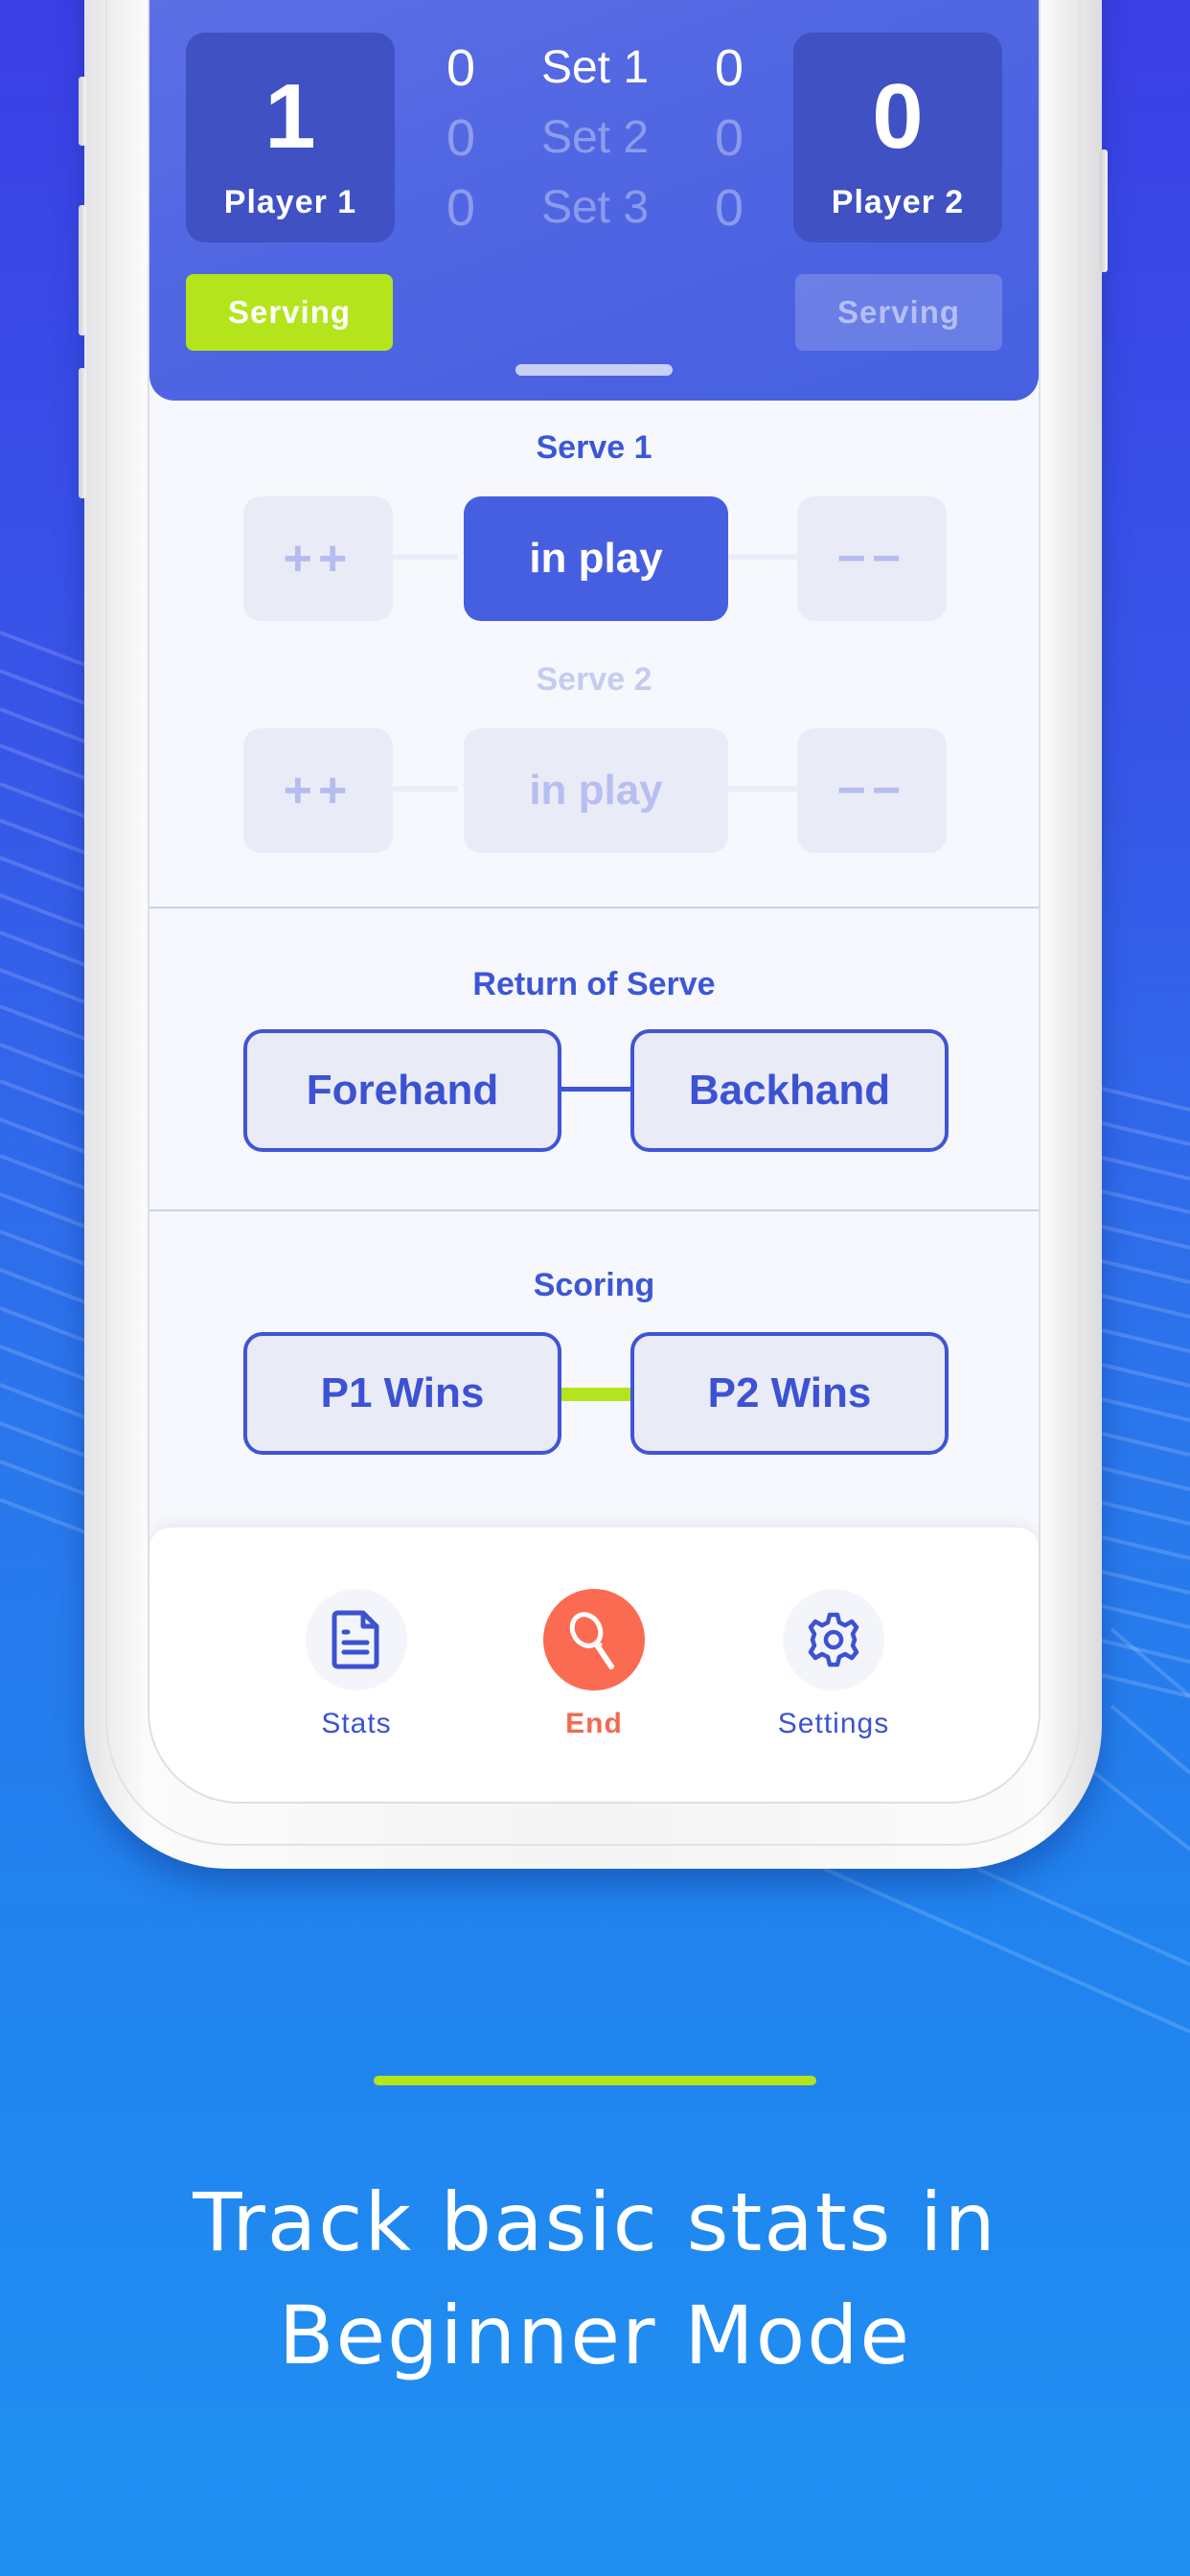 This screenshot has height=2576, width=1190. What do you see at coordinates (424, 789) in the screenshot?
I see `serve2-connector-left` at bounding box center [424, 789].